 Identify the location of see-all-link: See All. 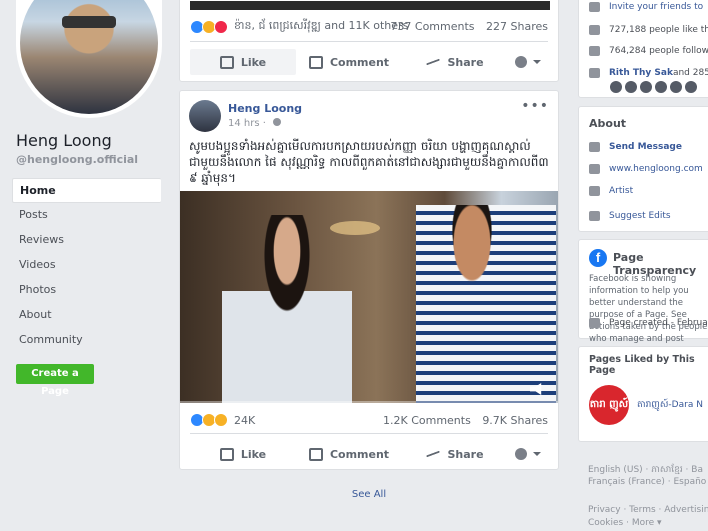
(369, 494).